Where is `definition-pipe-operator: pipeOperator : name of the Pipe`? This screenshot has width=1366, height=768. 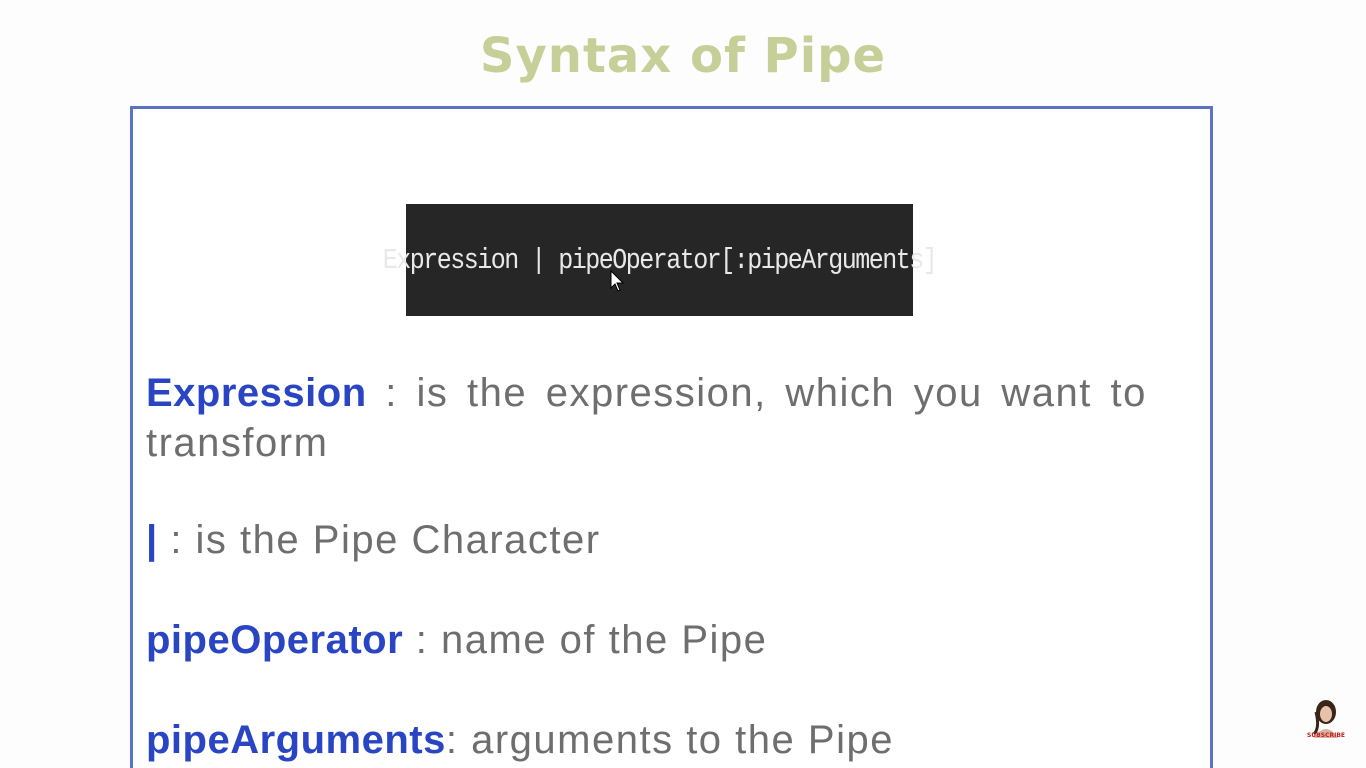 definition-pipe-operator: pipeOperator : name of the Pipe is located at coordinates (661, 640).